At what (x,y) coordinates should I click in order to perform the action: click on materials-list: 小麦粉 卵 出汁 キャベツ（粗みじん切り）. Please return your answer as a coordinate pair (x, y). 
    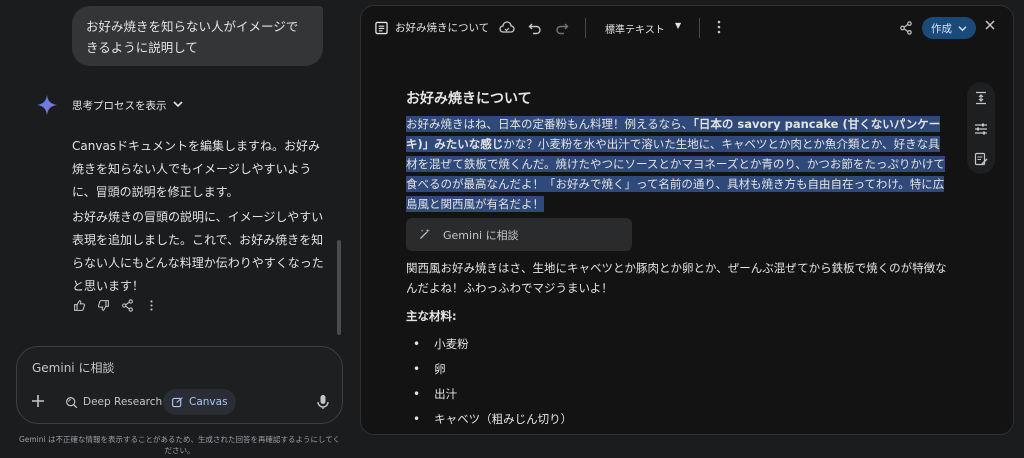
    Looking at the image, I should click on (492, 382).